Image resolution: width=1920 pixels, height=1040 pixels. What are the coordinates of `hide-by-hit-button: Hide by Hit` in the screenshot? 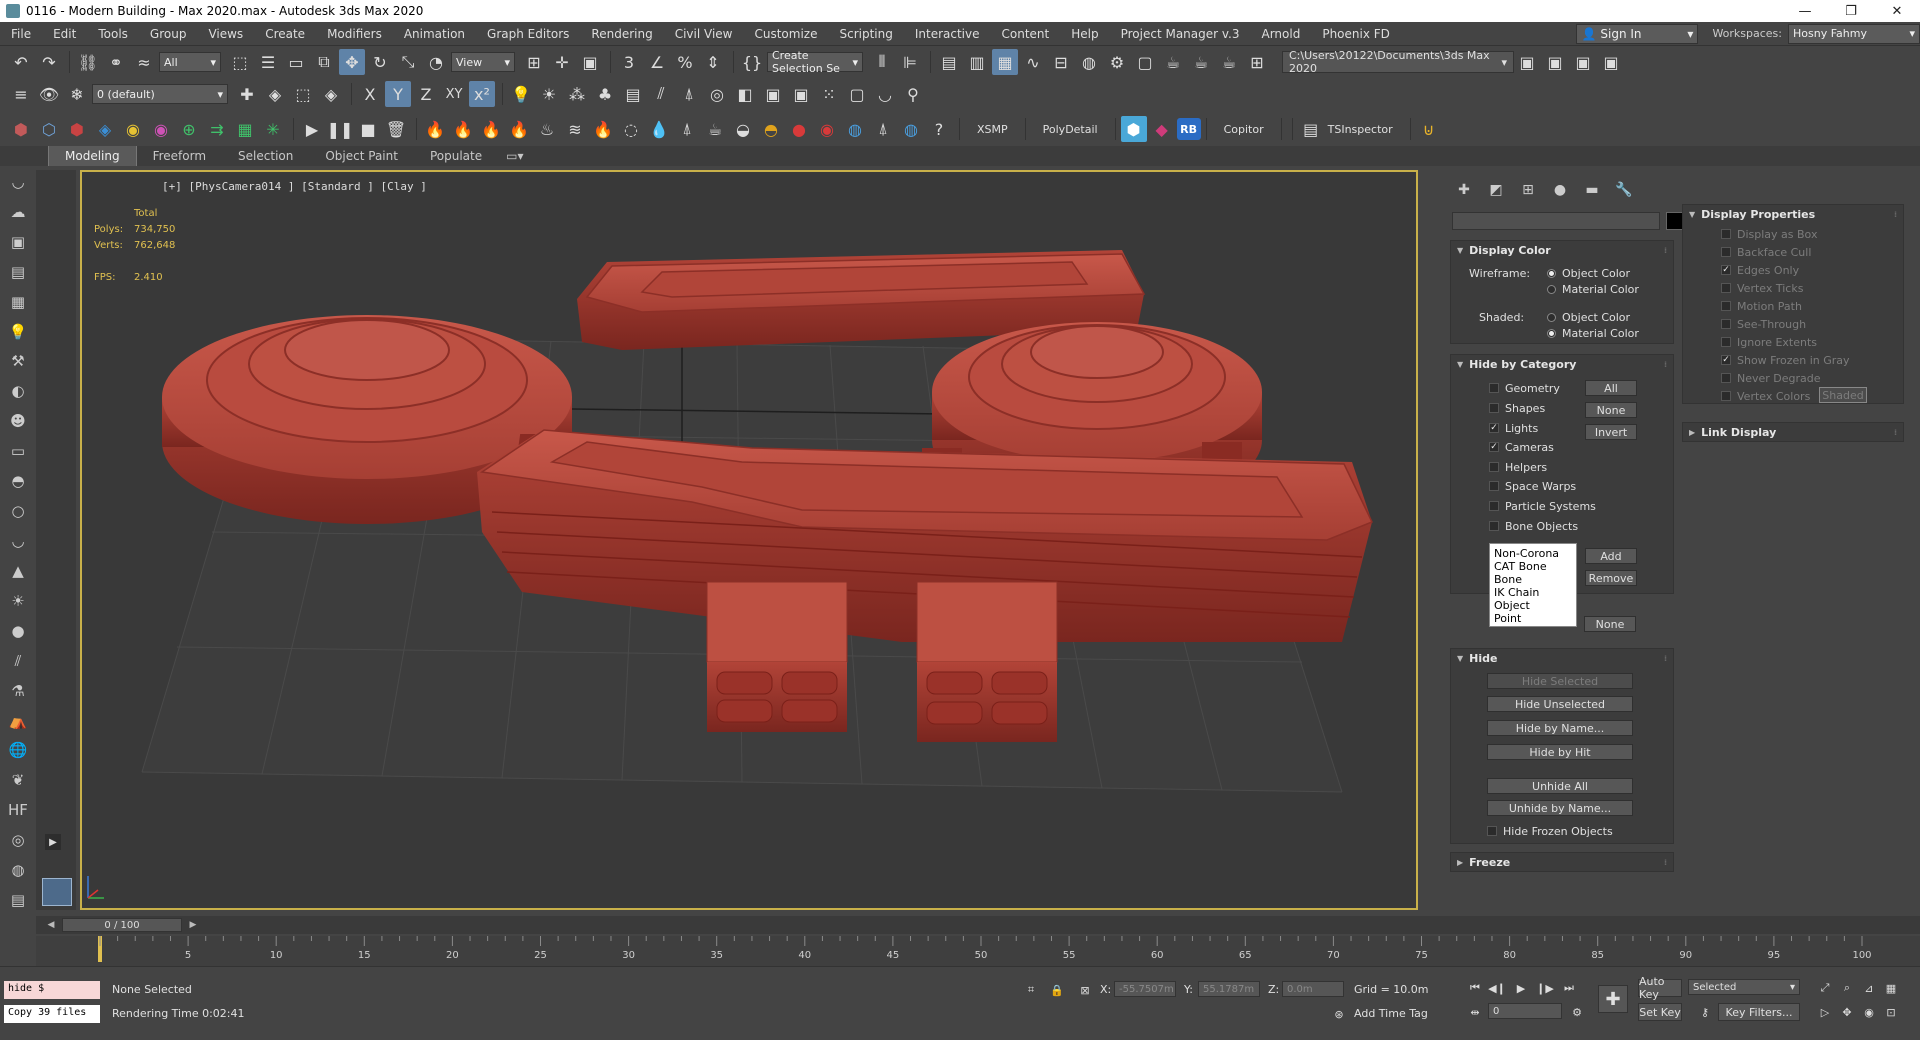 It's located at (1560, 752).